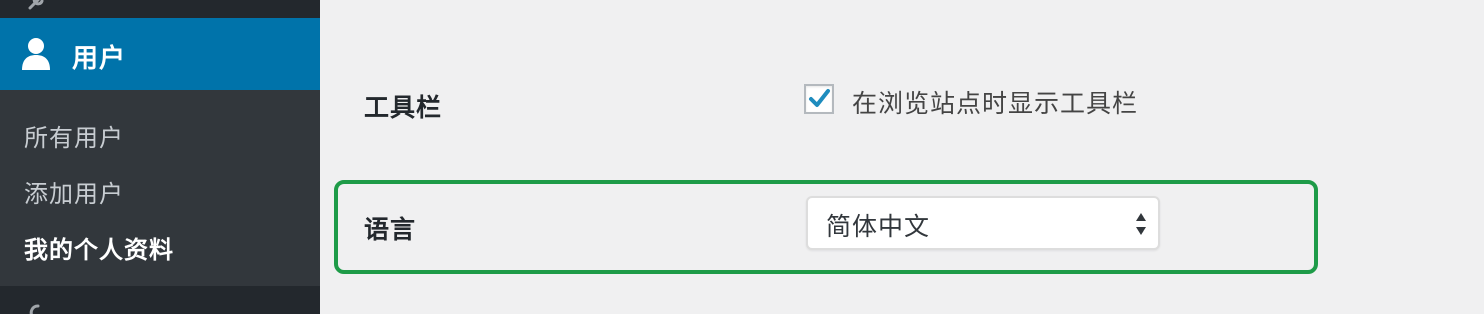  I want to click on show-toolbar-label: 在浏览站点时显示工具栏, so click(995, 102).